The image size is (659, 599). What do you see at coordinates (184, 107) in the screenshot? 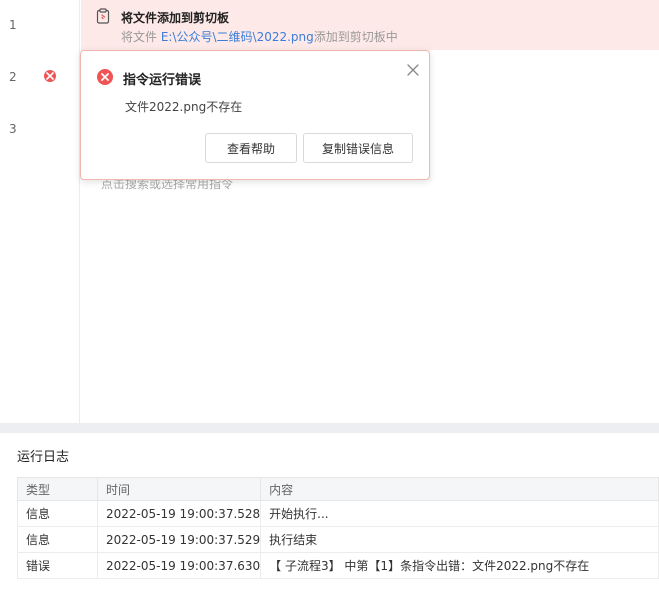
I see `popup-message: 文件2022.png不存在` at bounding box center [184, 107].